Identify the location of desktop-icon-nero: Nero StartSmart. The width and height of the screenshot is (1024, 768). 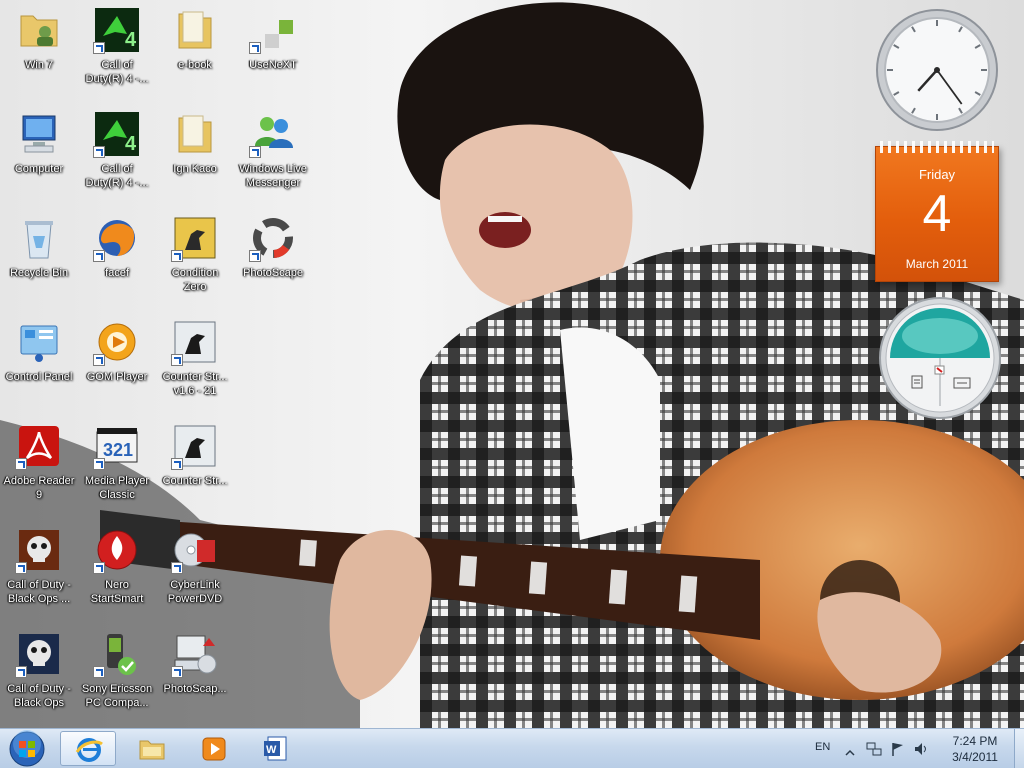
(117, 572).